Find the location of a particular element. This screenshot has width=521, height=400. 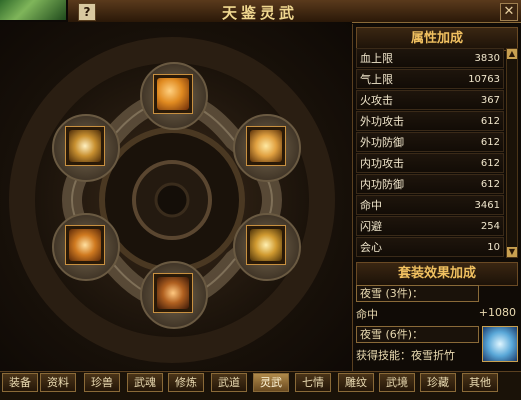

attribute-value: 10 is located at coordinates (493, 247).